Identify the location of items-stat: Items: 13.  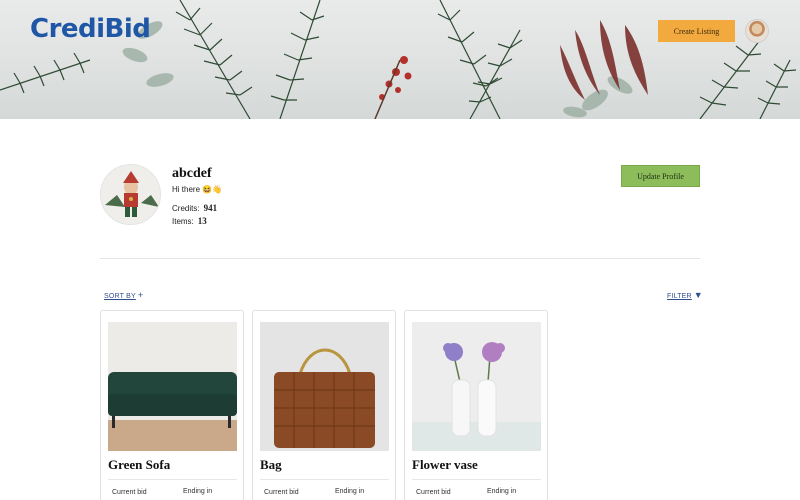
(189, 221).